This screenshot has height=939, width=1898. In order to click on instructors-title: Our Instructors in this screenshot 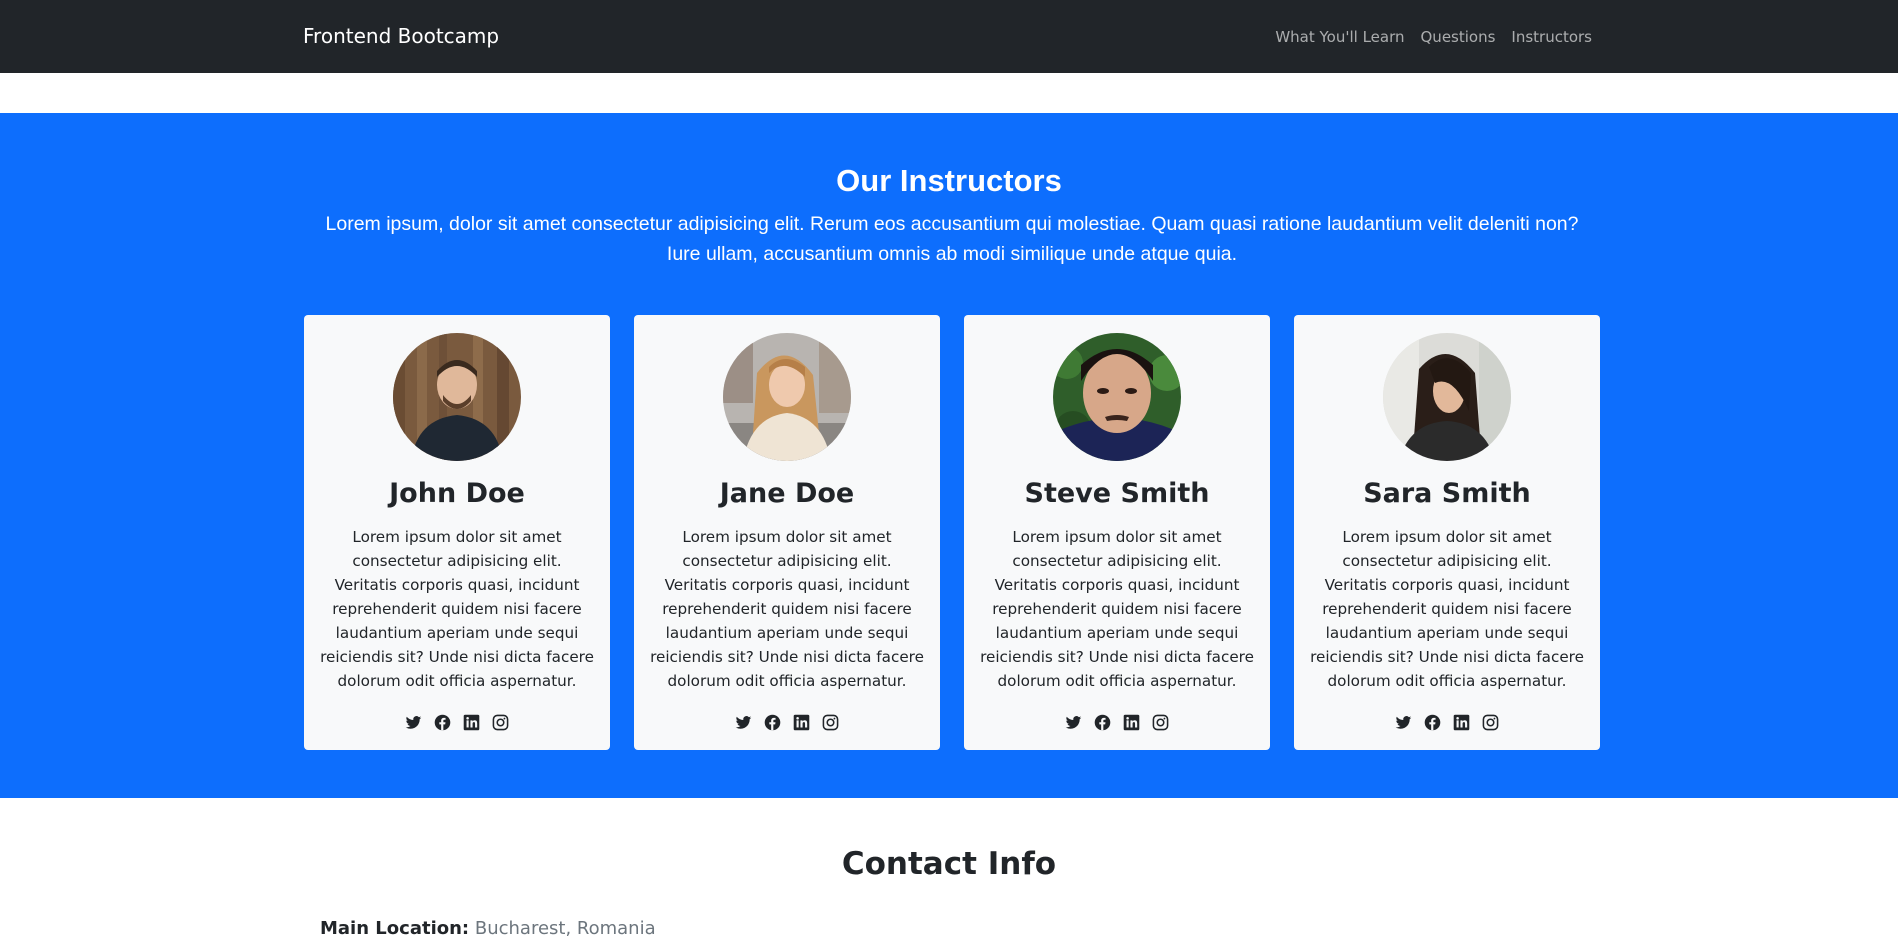, I will do `click(949, 180)`.